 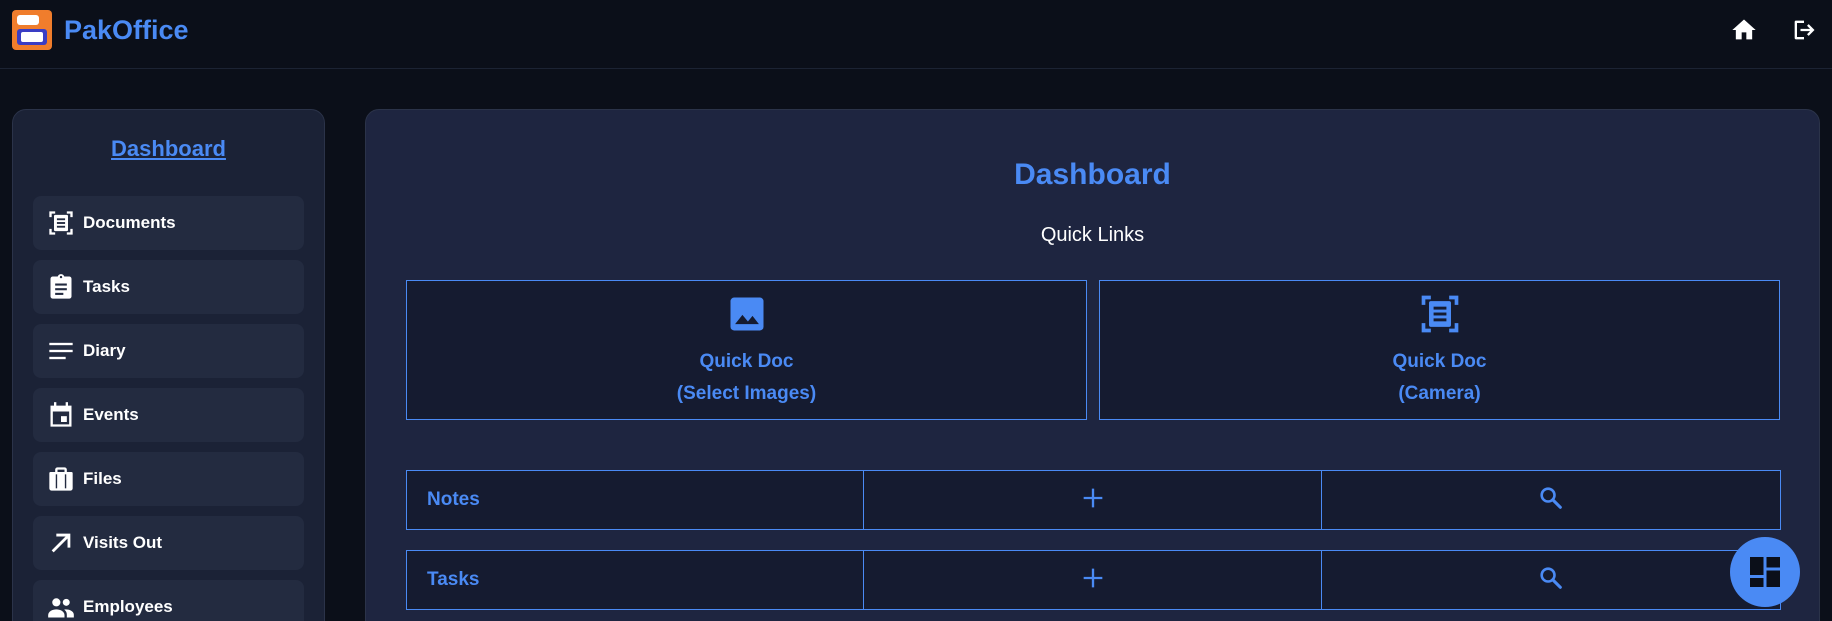 I want to click on add-task-button, so click(x=1093, y=580).